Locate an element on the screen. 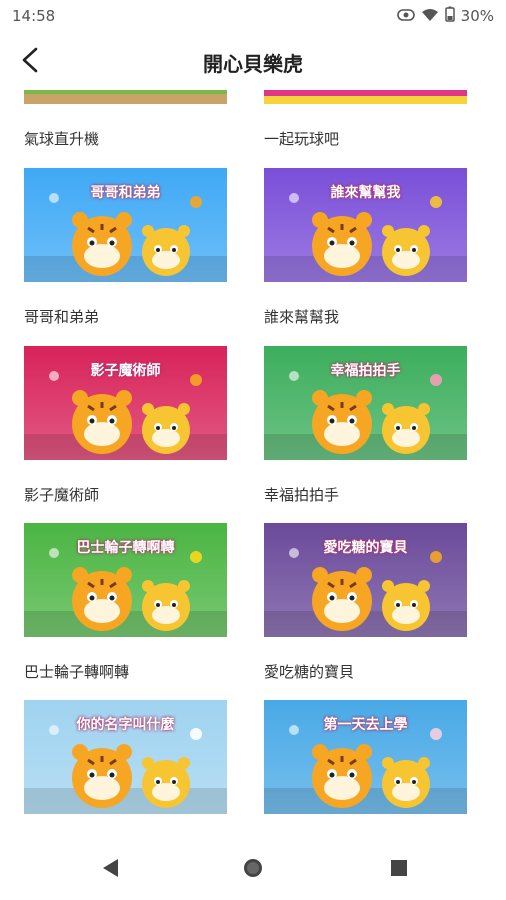 This screenshot has height=900, width=506. system-nav-bar is located at coordinates (253, 870).